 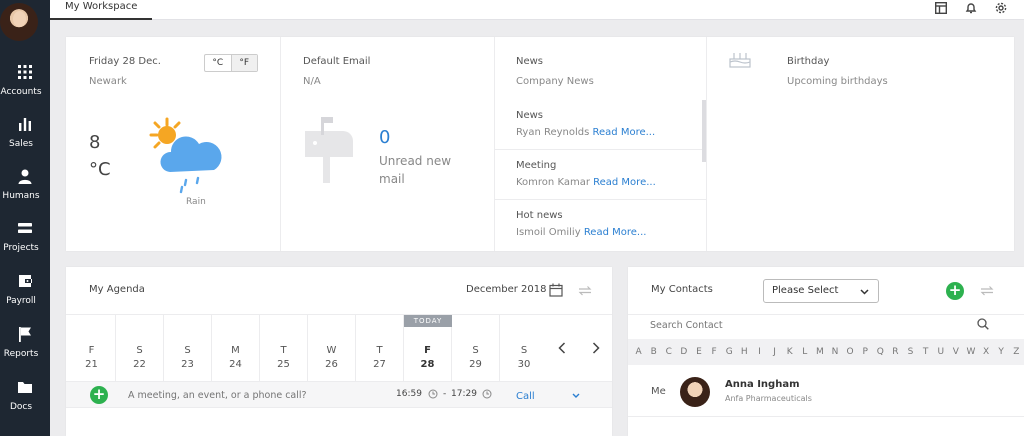 I want to click on alphabet-letter: N, so click(x=834, y=352).